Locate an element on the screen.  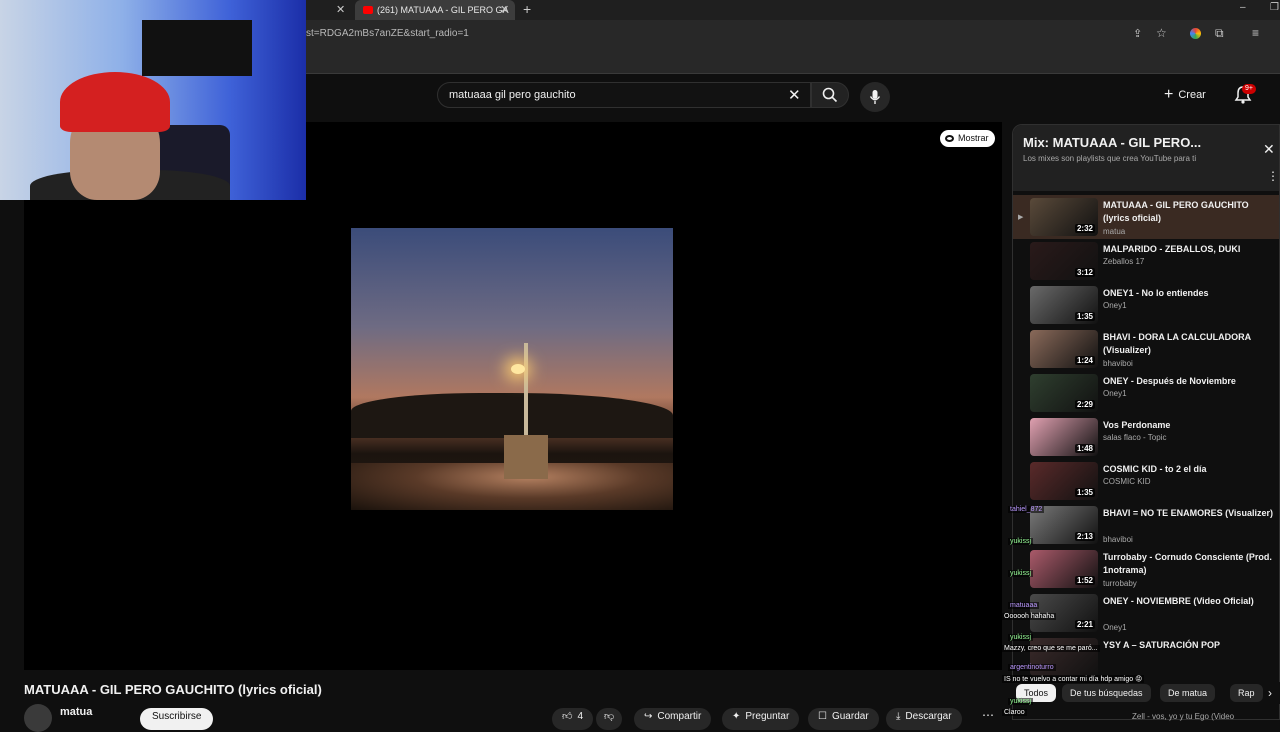
playlist-item-title: ONEY1 - No lo entiendes is located at coordinates (1156, 293).